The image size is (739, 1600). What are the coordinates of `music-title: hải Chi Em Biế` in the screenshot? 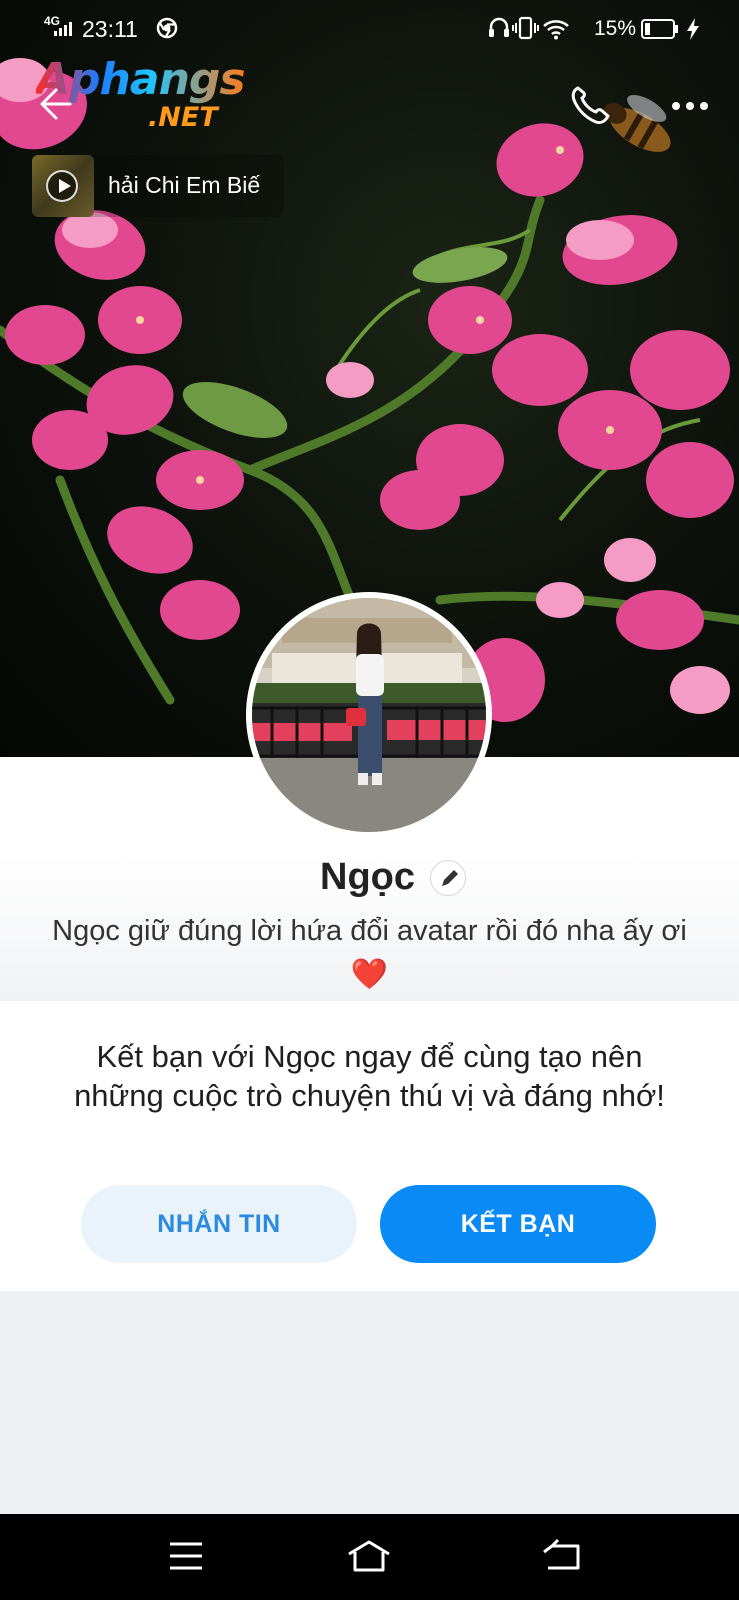 It's located at (184, 185).